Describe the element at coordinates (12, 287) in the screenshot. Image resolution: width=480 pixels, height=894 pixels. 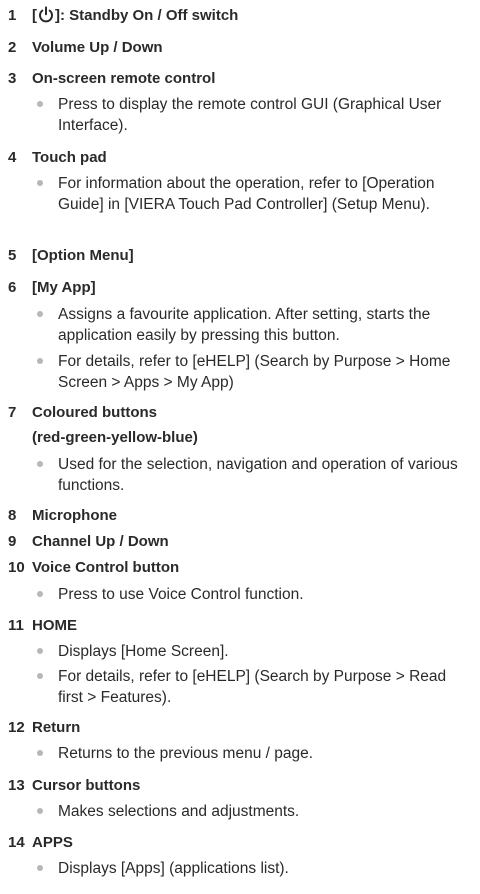
I see `item-number: 6` at that location.